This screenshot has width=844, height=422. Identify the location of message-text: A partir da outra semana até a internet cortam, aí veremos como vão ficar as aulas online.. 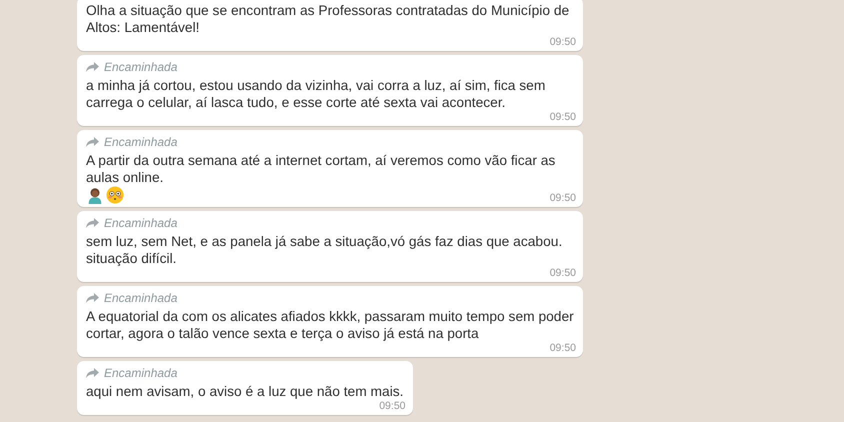
(321, 169).